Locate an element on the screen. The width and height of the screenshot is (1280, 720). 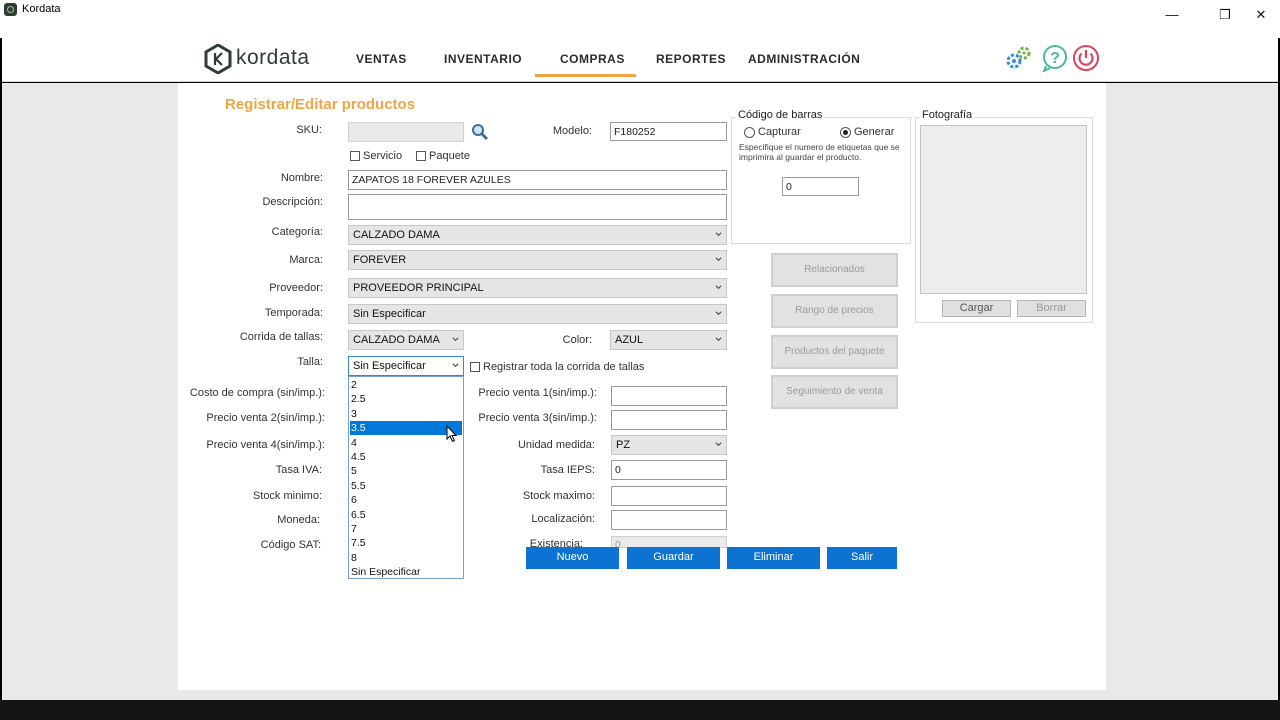
seguimiento-venta-button: Seguimiento de venta is located at coordinates (834, 392).